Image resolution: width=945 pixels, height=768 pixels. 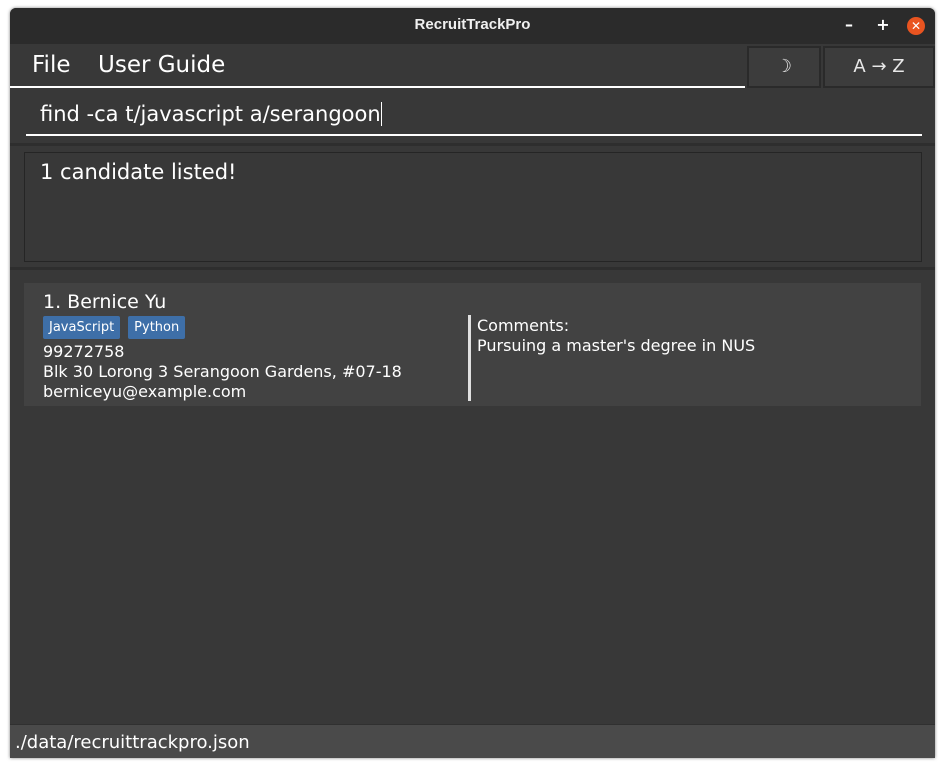 What do you see at coordinates (916, 26) in the screenshot?
I see `close-button: ✕` at bounding box center [916, 26].